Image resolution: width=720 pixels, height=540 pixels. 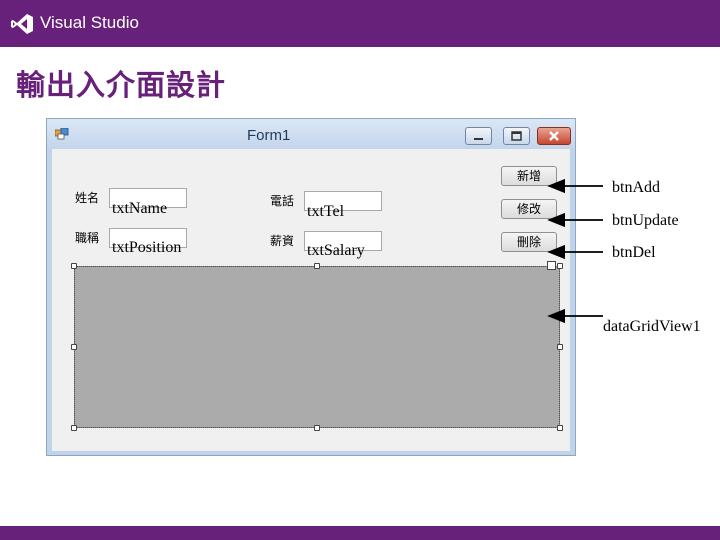 What do you see at coordinates (360, 533) in the screenshot?
I see `footer-bar` at bounding box center [360, 533].